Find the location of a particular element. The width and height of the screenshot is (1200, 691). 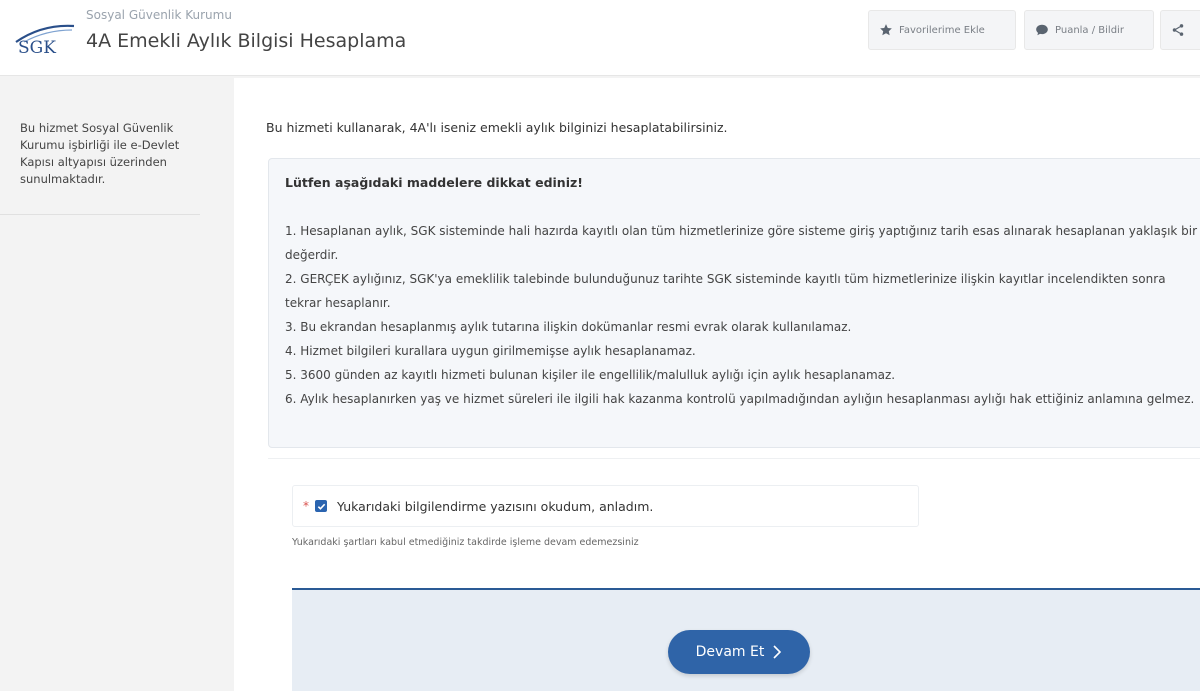

rate-report-button: Puanla / Bildir is located at coordinates (1089, 30).